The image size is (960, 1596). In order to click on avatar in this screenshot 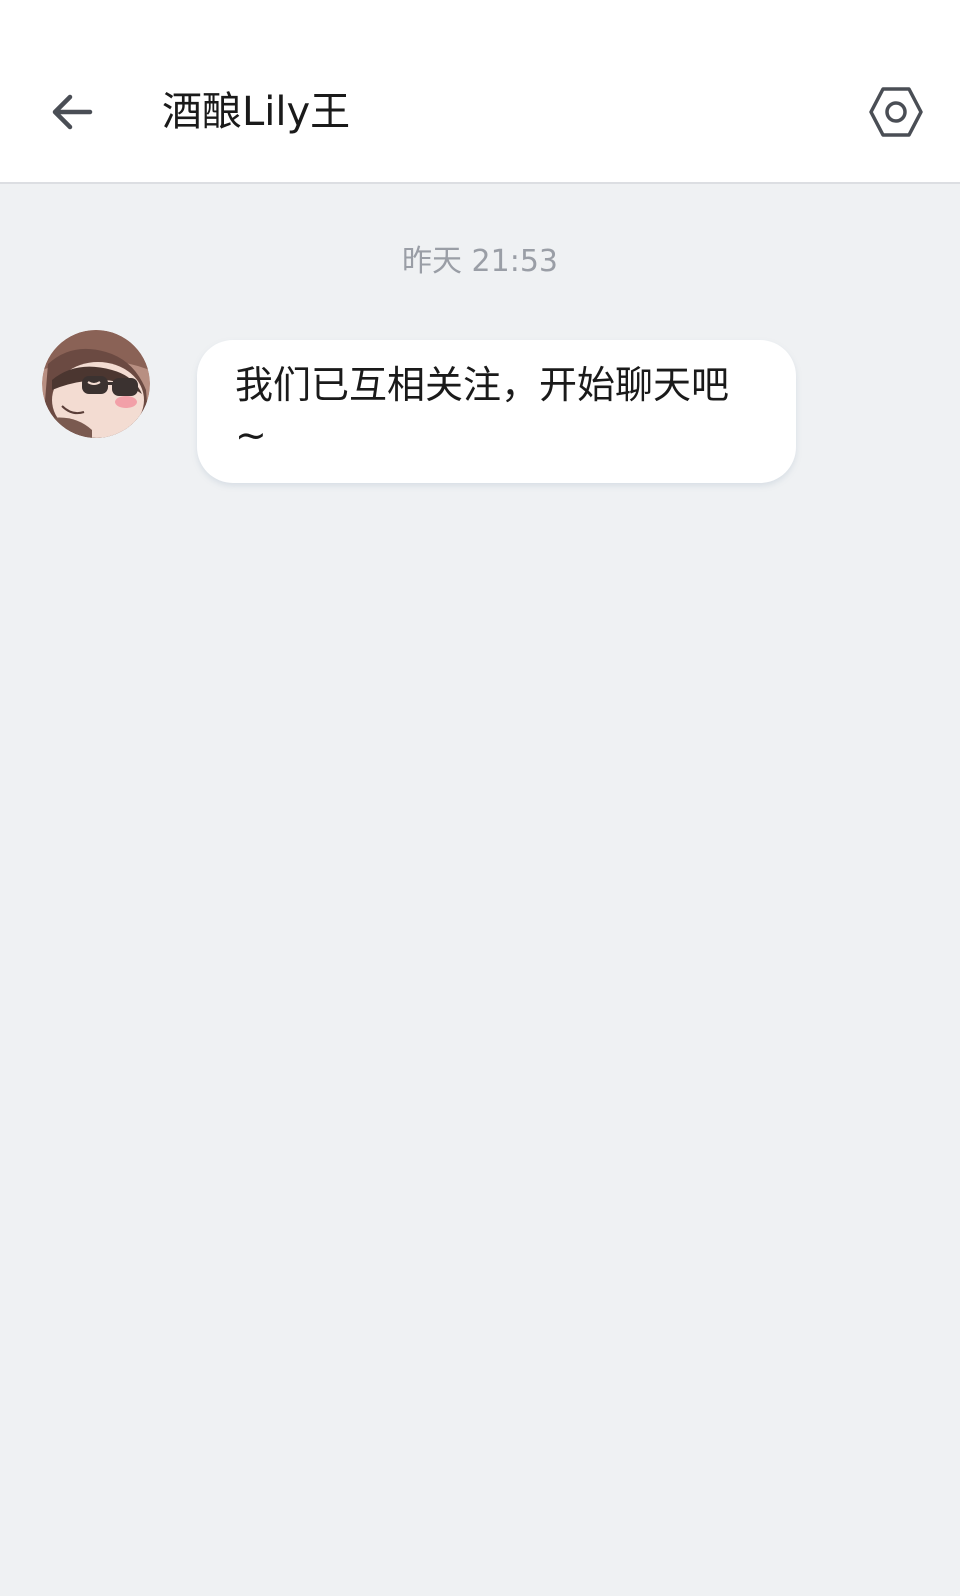, I will do `click(96, 384)`.